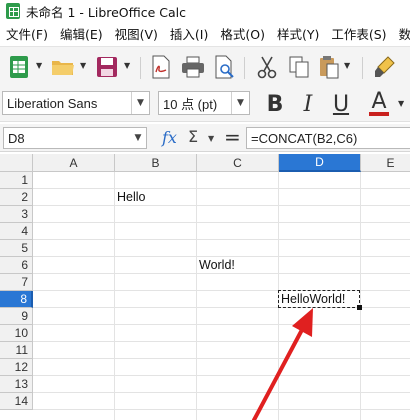  I want to click on formula-bar: D8 ▼ fx Σ ▼ = =CONCAT(B2,C6), so click(205, 138).